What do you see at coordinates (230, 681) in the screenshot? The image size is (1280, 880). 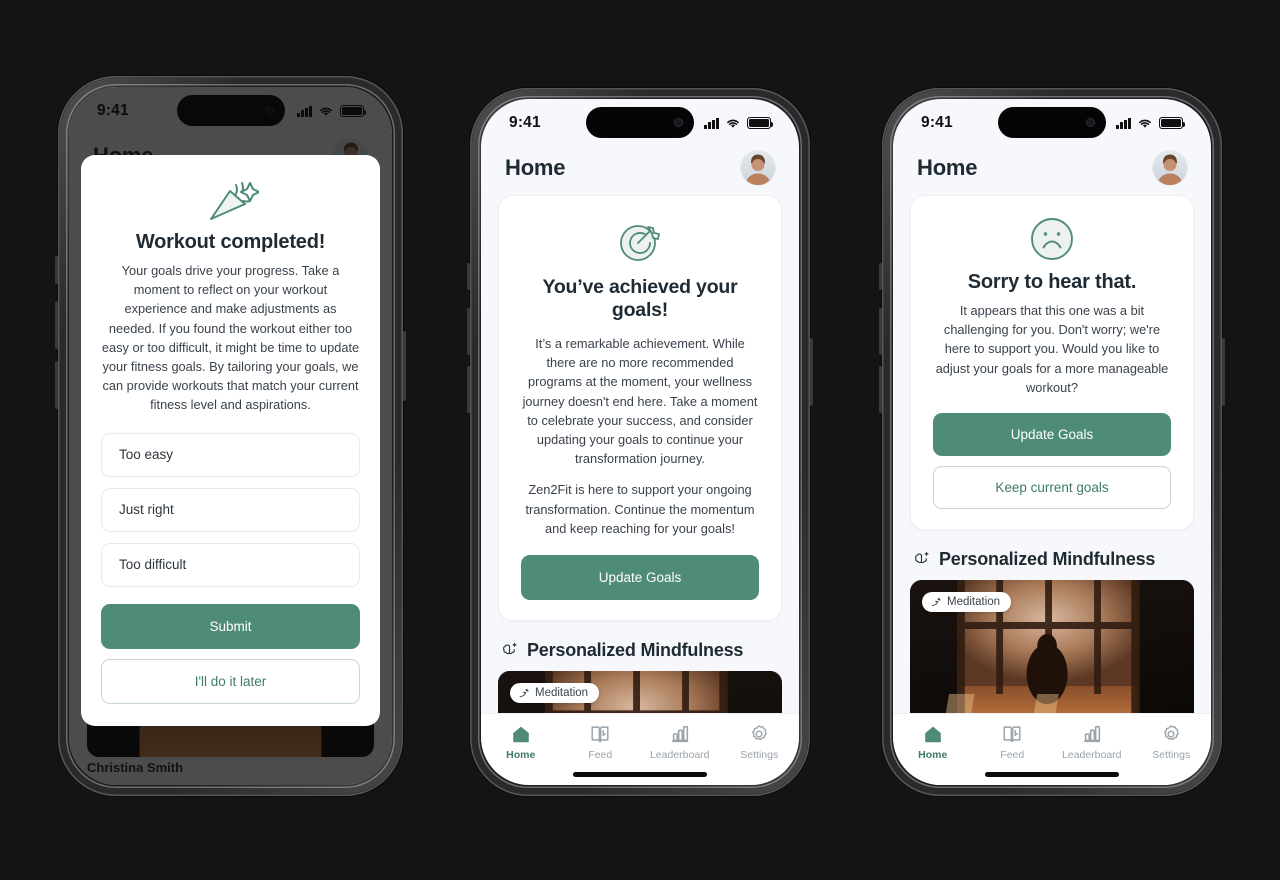 I see `ill-do-it-later-button: I'll do it later` at bounding box center [230, 681].